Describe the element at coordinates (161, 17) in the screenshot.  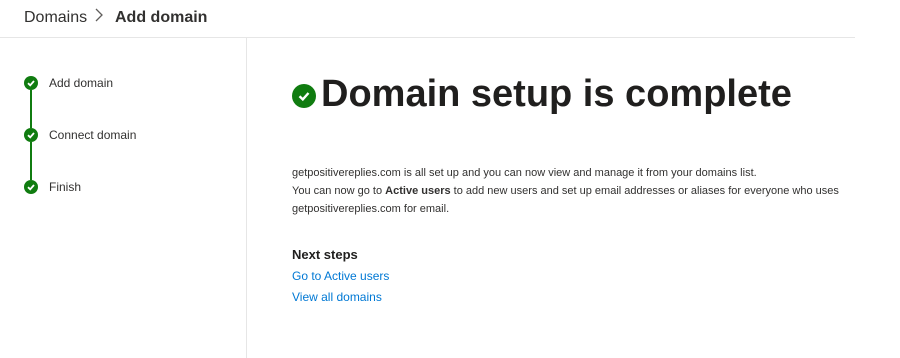
I see `breadcrumb-current: Add domain` at that location.